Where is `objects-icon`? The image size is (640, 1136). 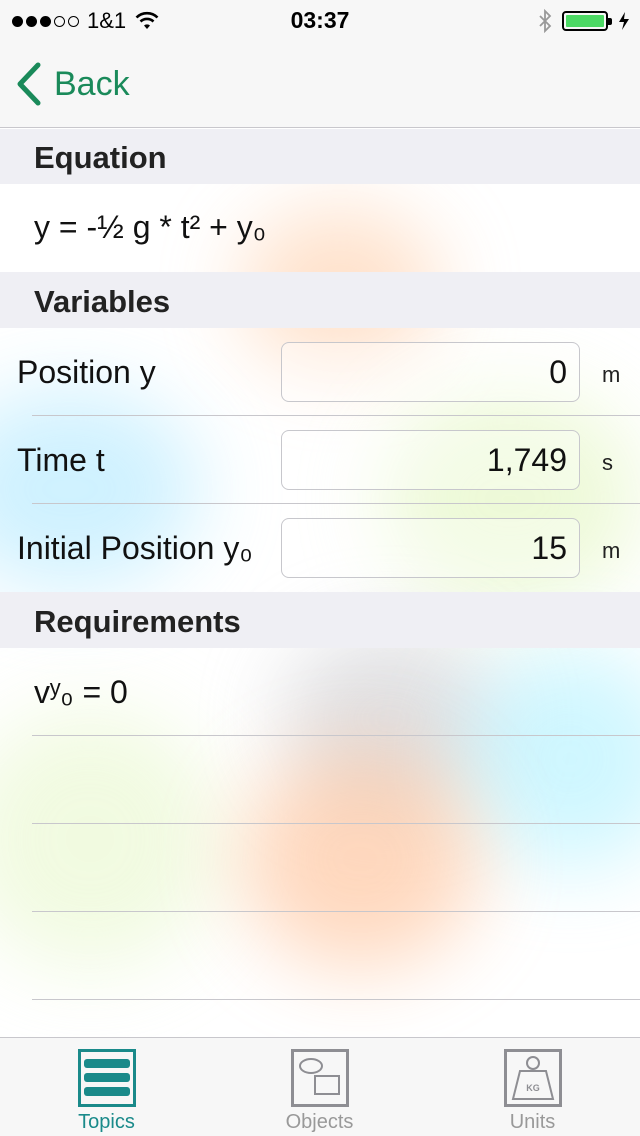 objects-icon is located at coordinates (320, 1078).